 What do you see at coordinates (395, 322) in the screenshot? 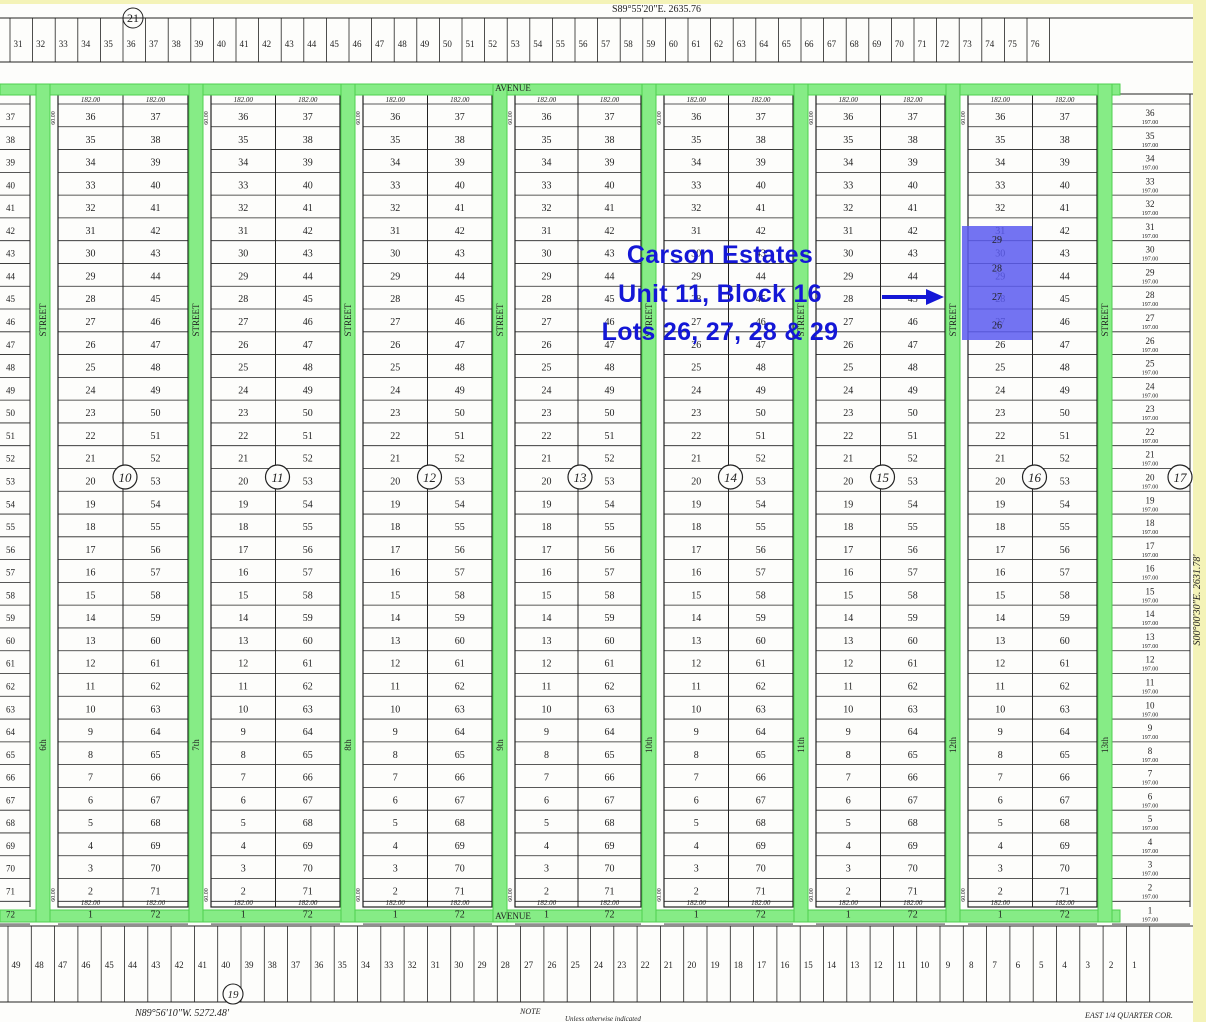
I see `lot-number: 27` at bounding box center [395, 322].